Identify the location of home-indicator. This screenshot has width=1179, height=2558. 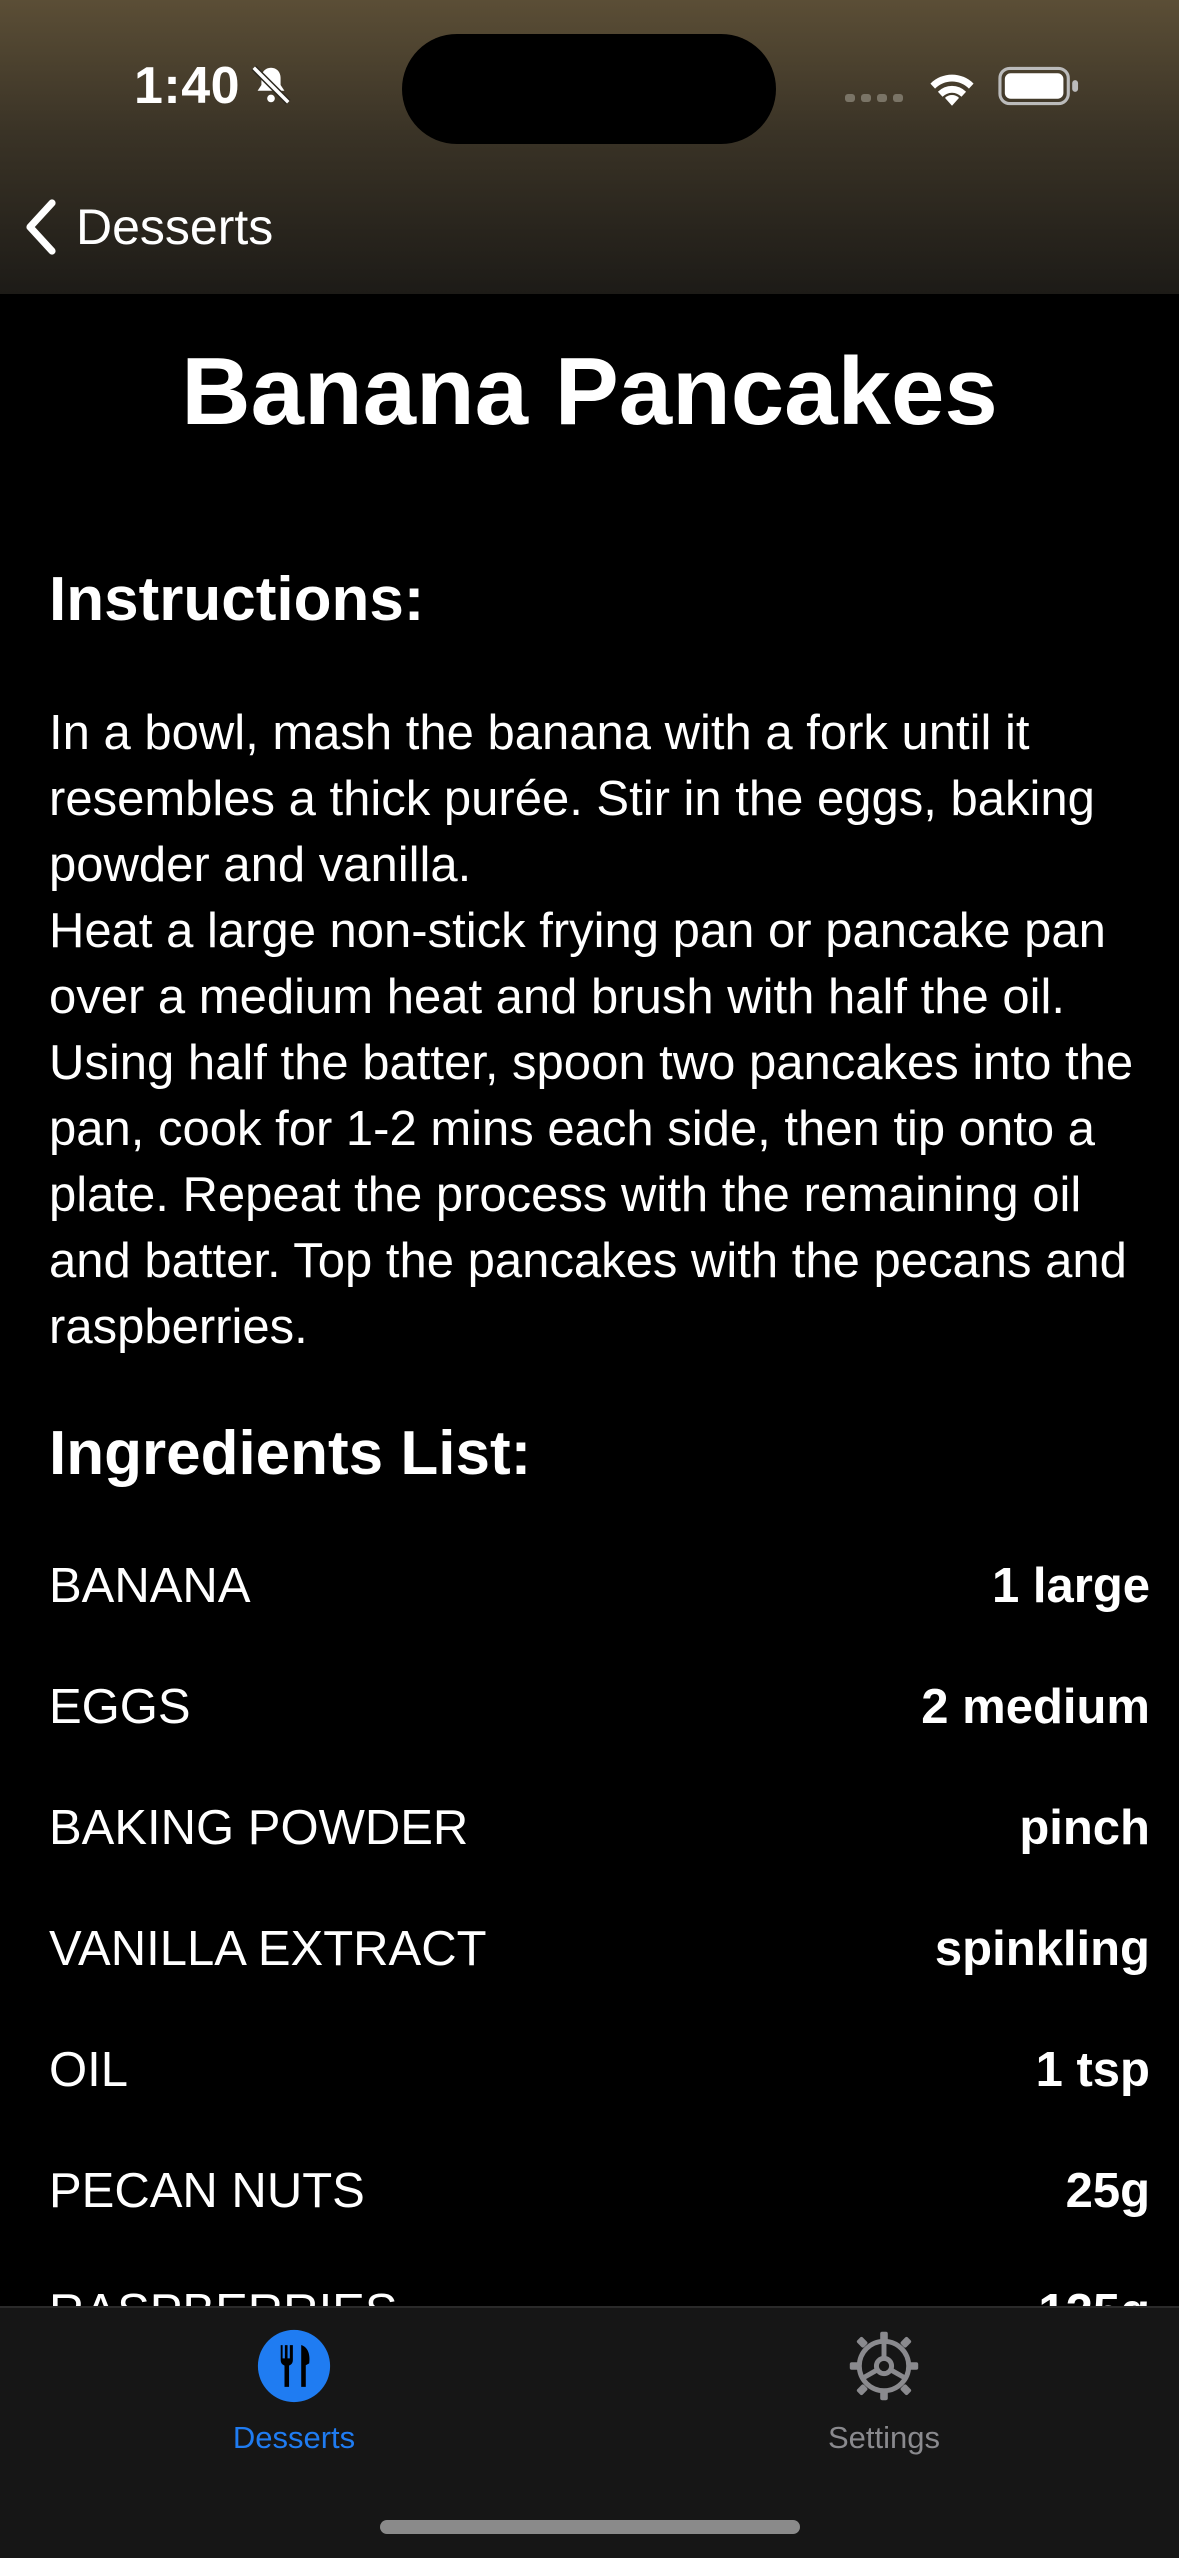
(590, 2527).